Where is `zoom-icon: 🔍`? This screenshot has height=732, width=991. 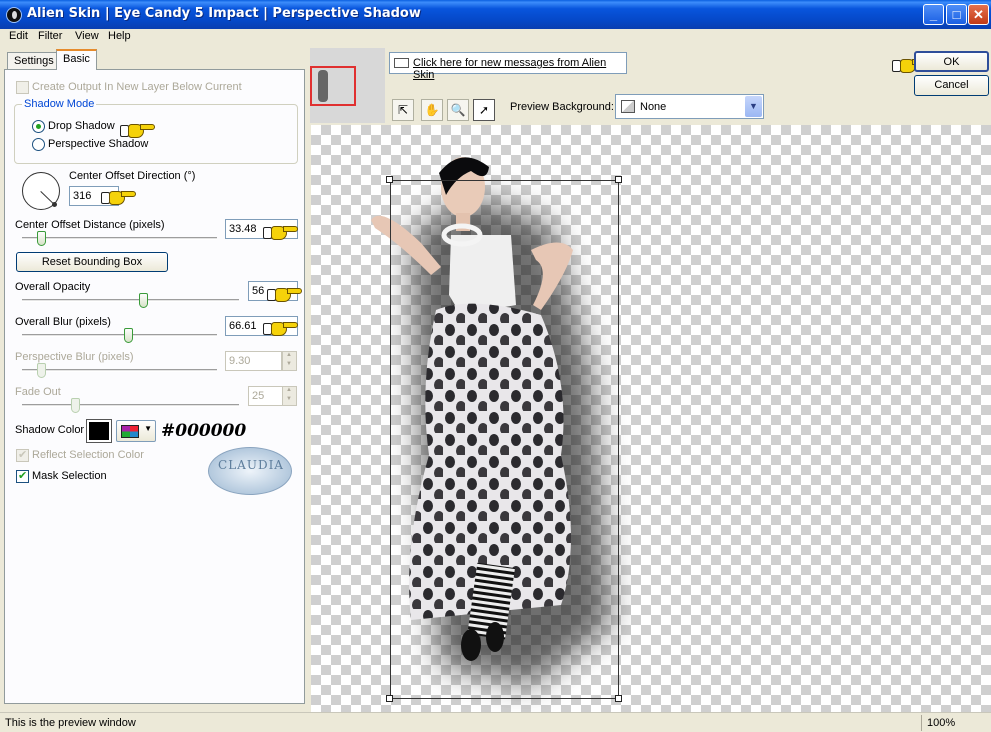
zoom-icon: 🔍 is located at coordinates (458, 110).